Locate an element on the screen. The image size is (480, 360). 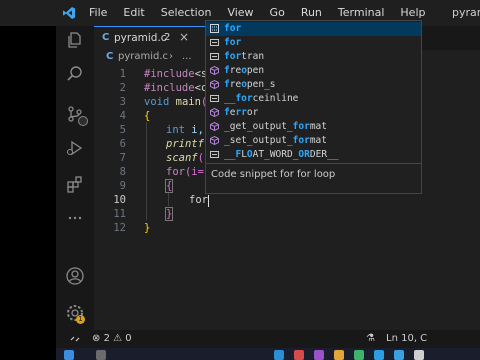
code-line-10: for is located at coordinates (198, 200).